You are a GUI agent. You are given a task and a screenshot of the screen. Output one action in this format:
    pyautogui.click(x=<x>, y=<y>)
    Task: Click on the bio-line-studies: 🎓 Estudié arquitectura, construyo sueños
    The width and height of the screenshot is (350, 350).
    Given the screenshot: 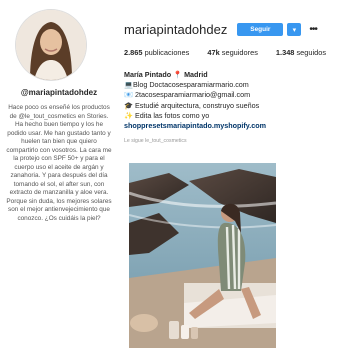 What is the action you would take?
    pyautogui.click(x=192, y=105)
    